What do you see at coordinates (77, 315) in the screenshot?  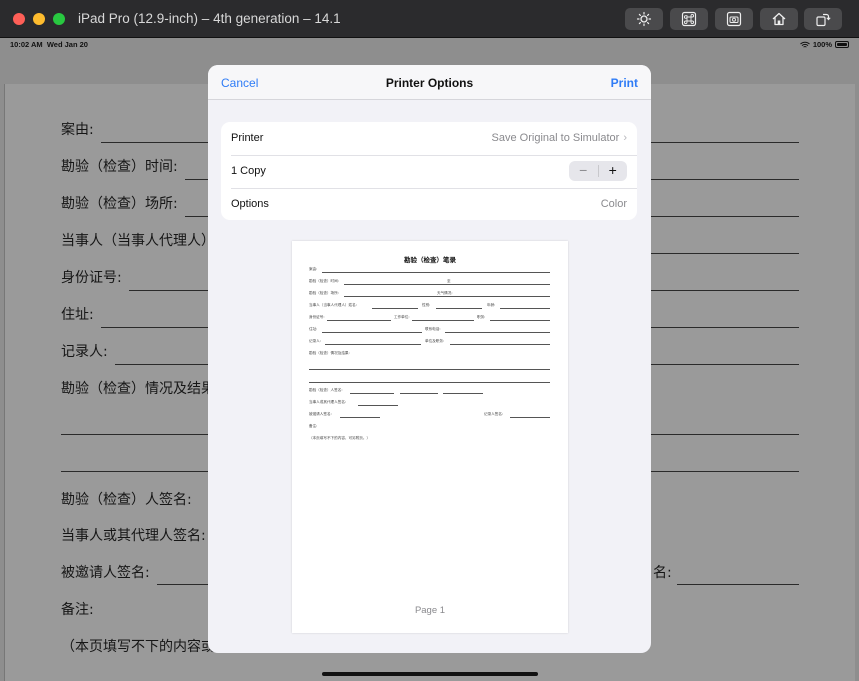 I see `doc-row: 住址:` at bounding box center [77, 315].